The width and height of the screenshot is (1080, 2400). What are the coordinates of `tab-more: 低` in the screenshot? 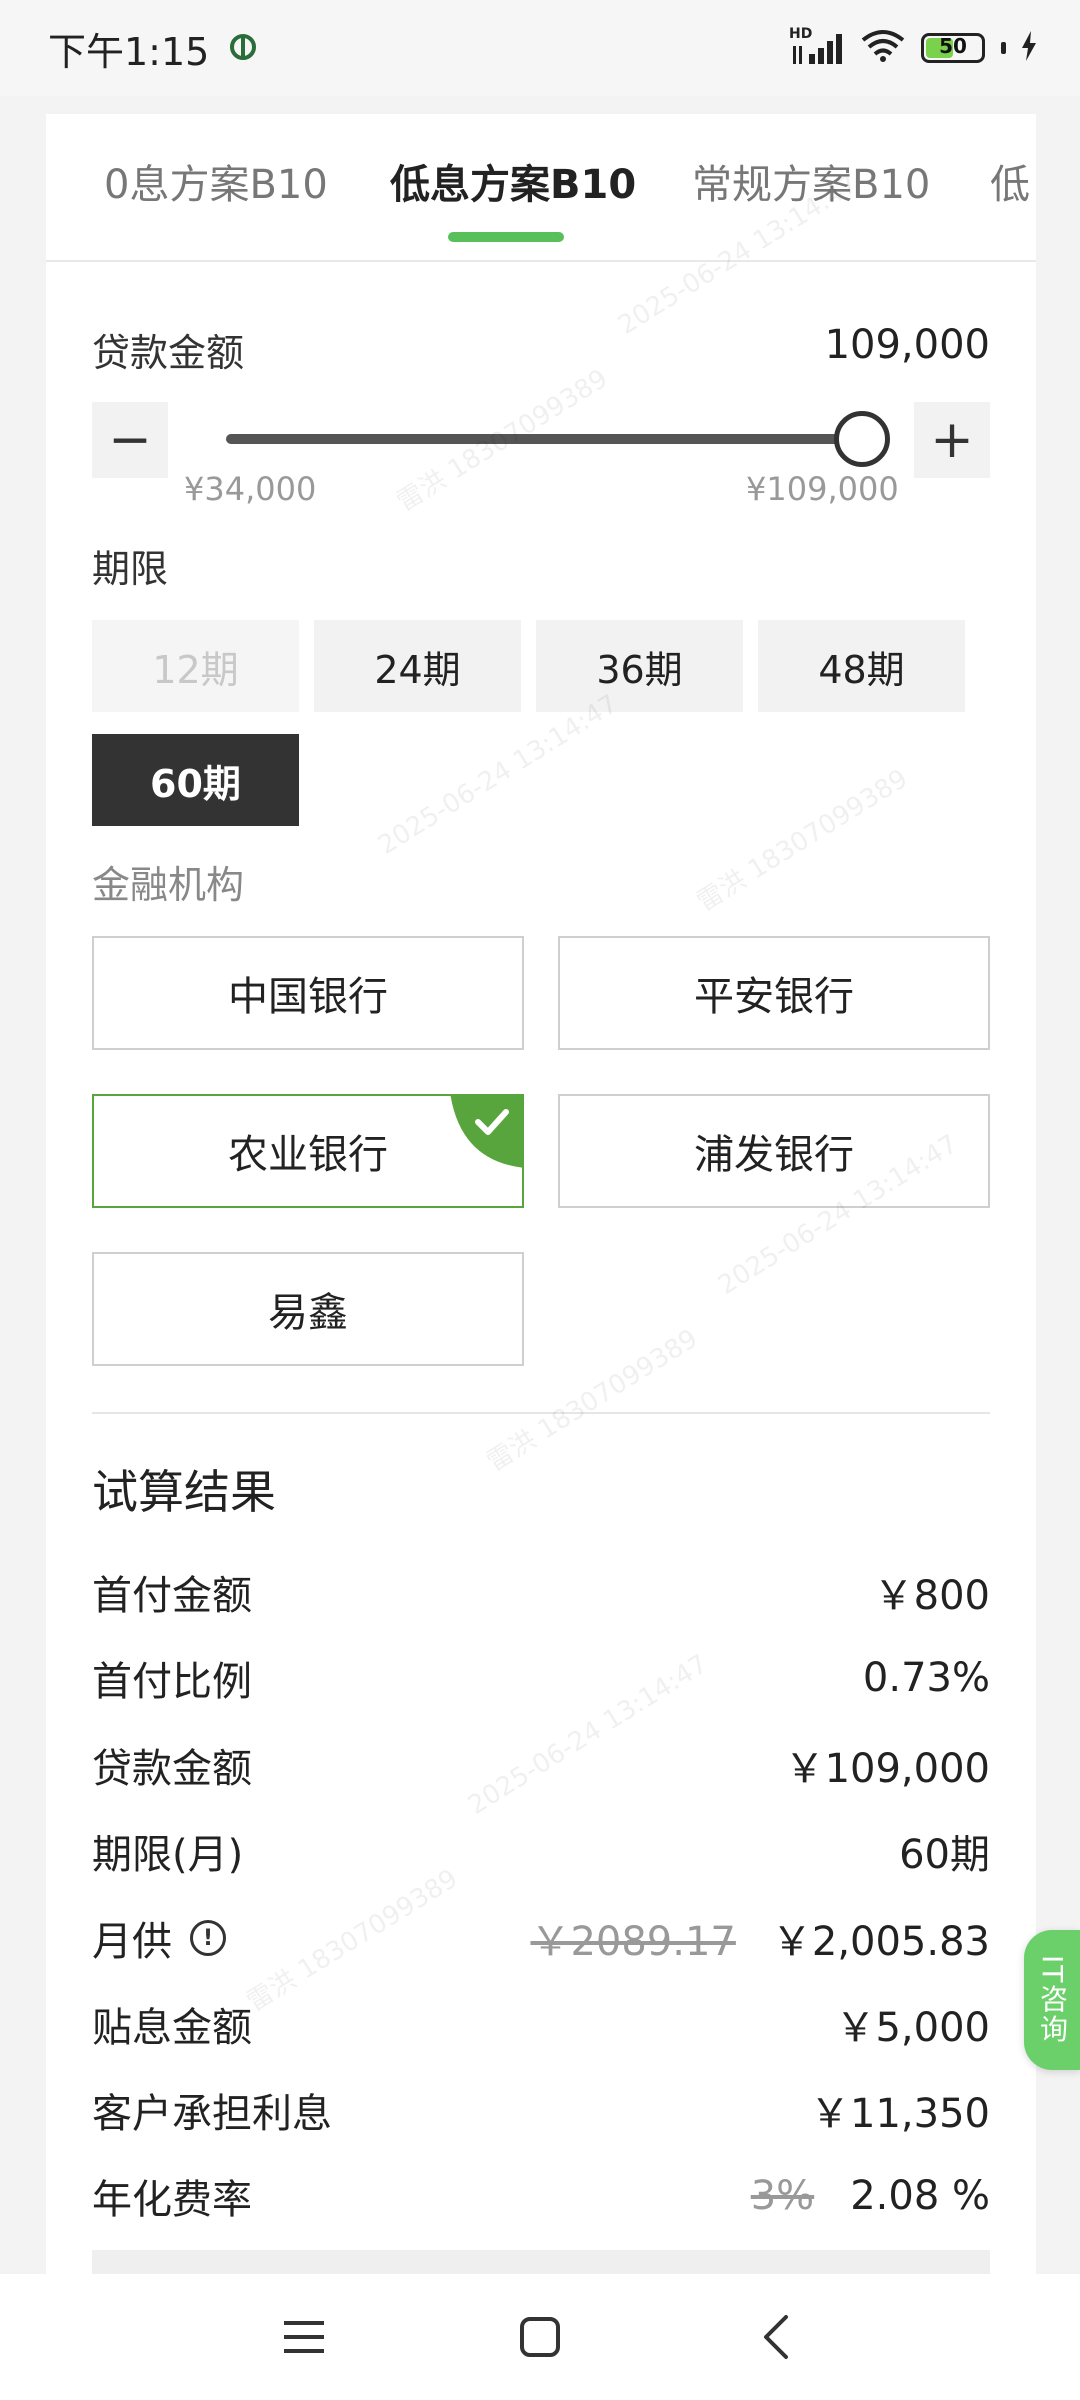 It's located at (1010, 181).